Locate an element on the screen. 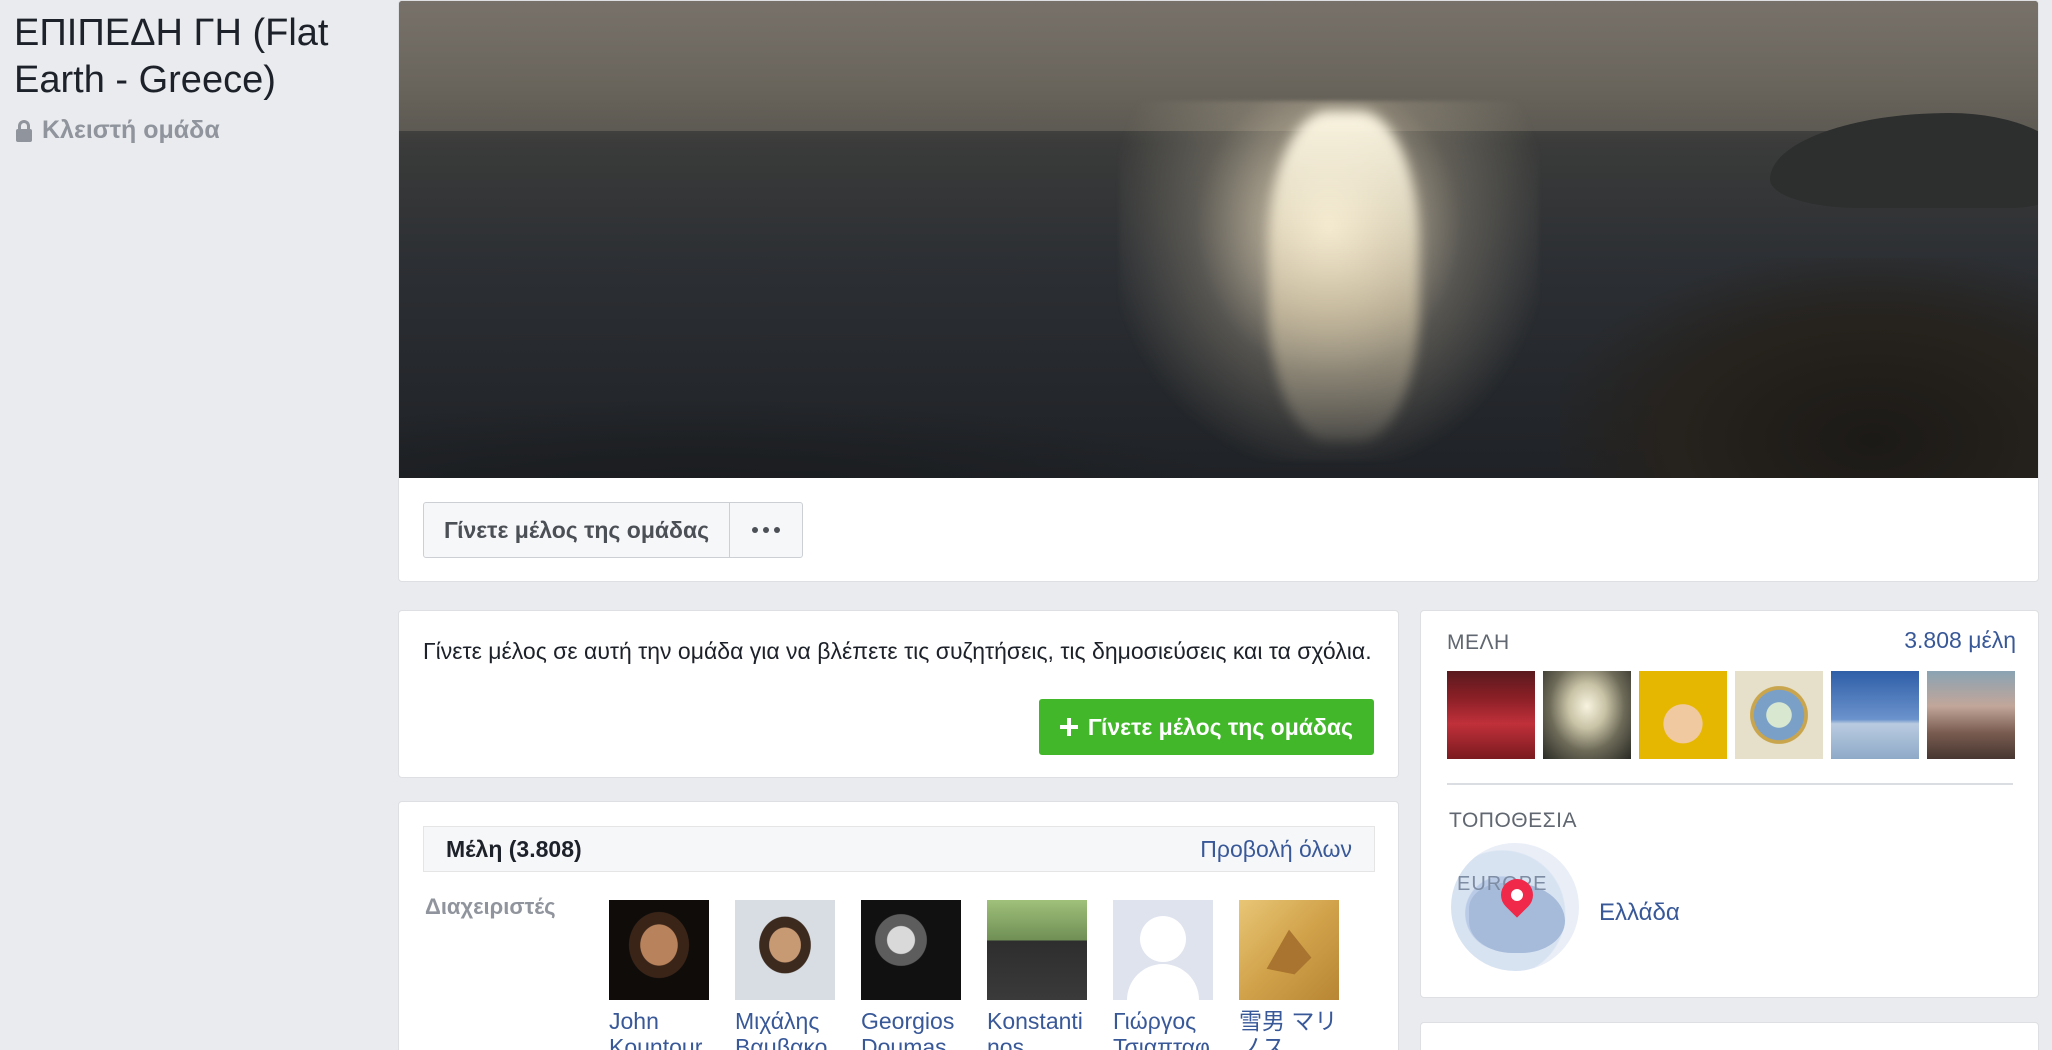 This screenshot has height=1050, width=2052. admin-item: John Kountour is located at coordinates (659, 975).